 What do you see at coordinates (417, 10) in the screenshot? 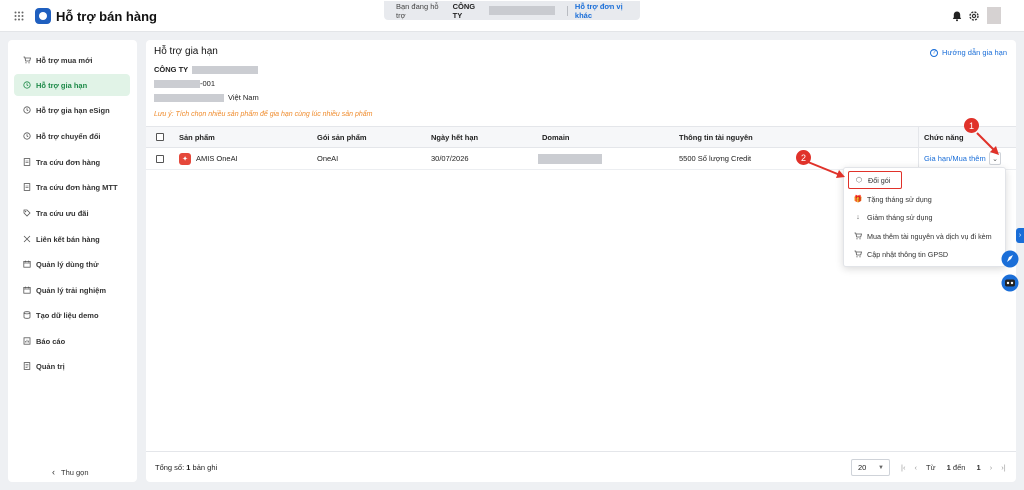
I see `support-prefix: Bạn đang hỗ trợ` at bounding box center [417, 10].